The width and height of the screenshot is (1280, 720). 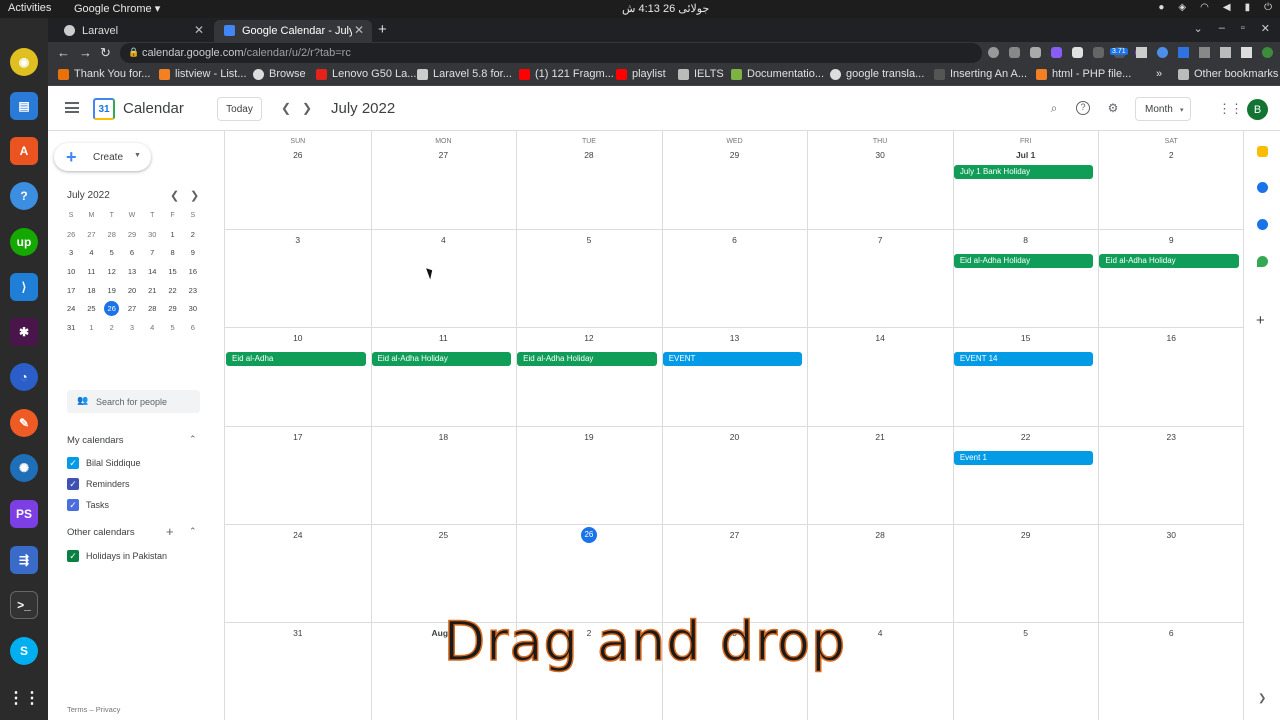 What do you see at coordinates (95, 440) in the screenshot?
I see `my-calendars-heading: My calendars` at bounding box center [95, 440].